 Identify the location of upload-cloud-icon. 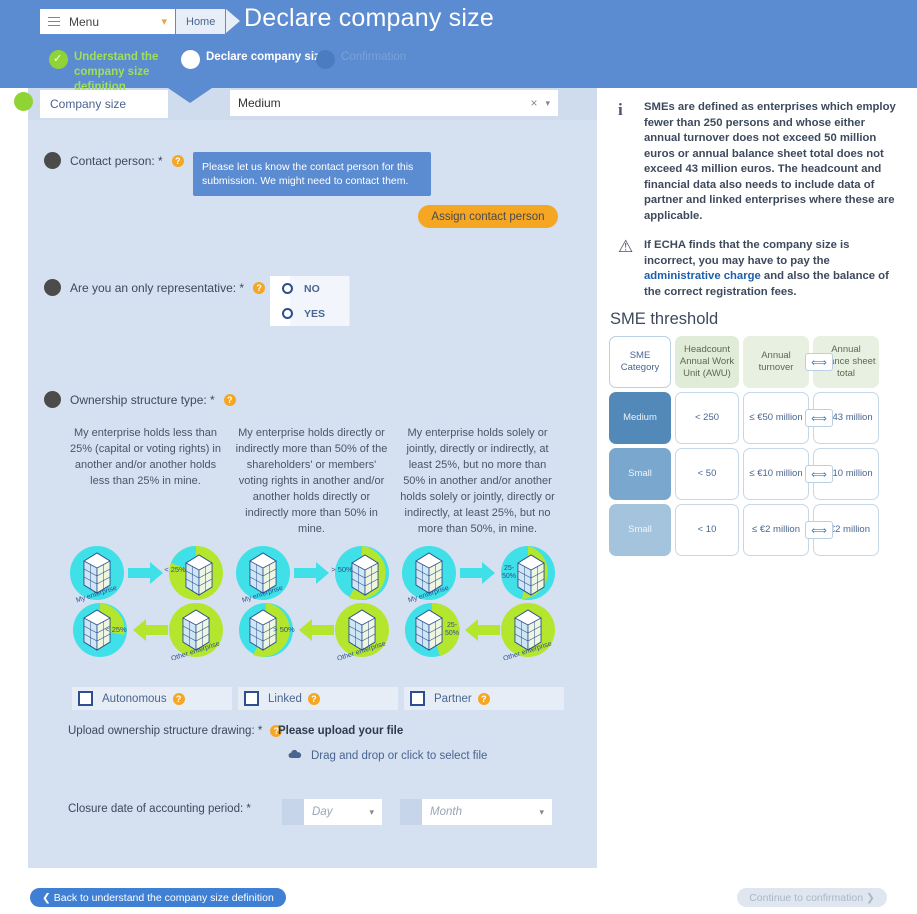
(295, 756).